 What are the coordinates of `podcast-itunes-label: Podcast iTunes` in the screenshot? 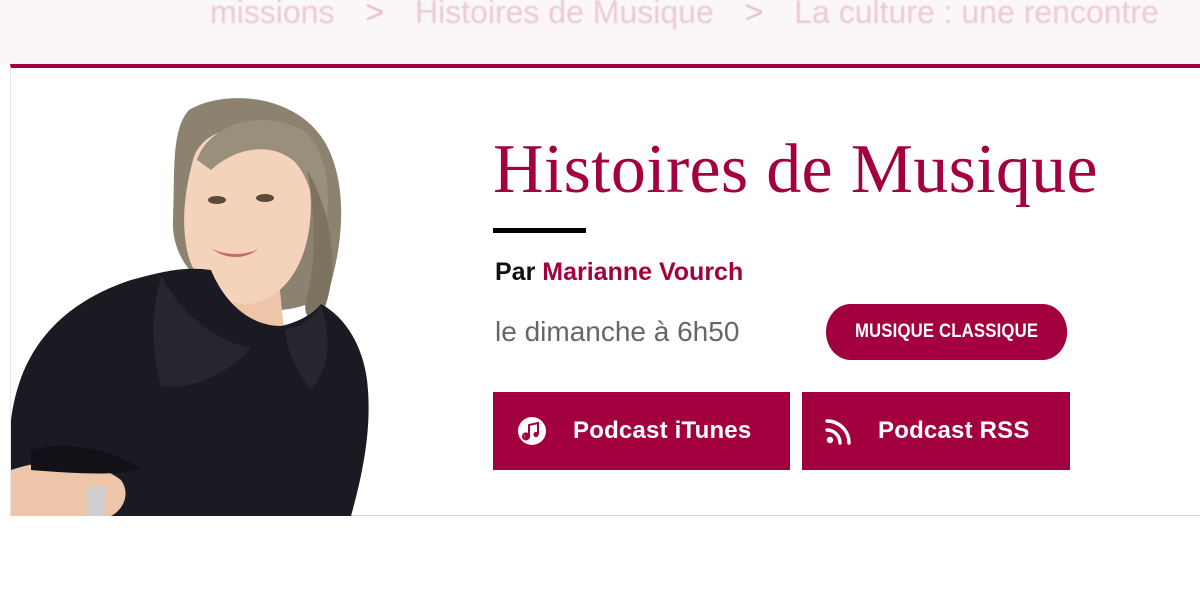 It's located at (662, 430).